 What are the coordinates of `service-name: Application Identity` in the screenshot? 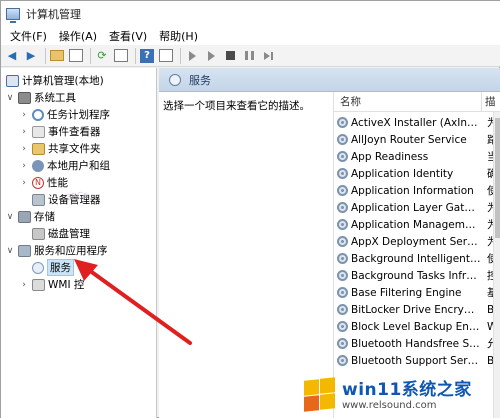 It's located at (402, 173).